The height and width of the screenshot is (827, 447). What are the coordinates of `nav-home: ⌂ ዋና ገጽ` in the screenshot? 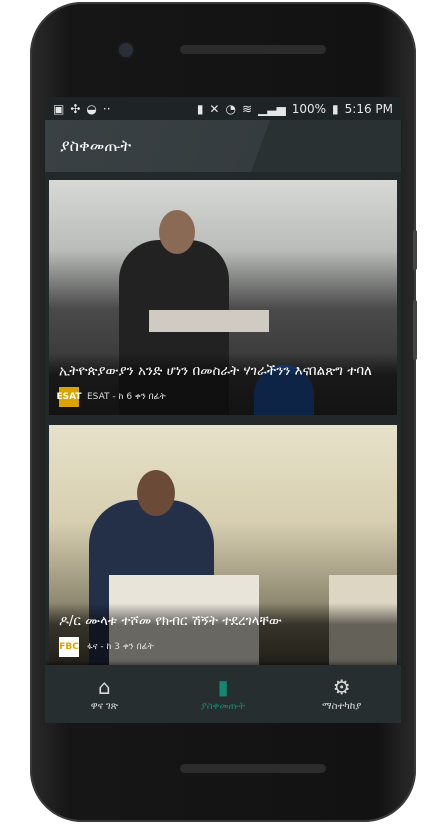 It's located at (104, 694).